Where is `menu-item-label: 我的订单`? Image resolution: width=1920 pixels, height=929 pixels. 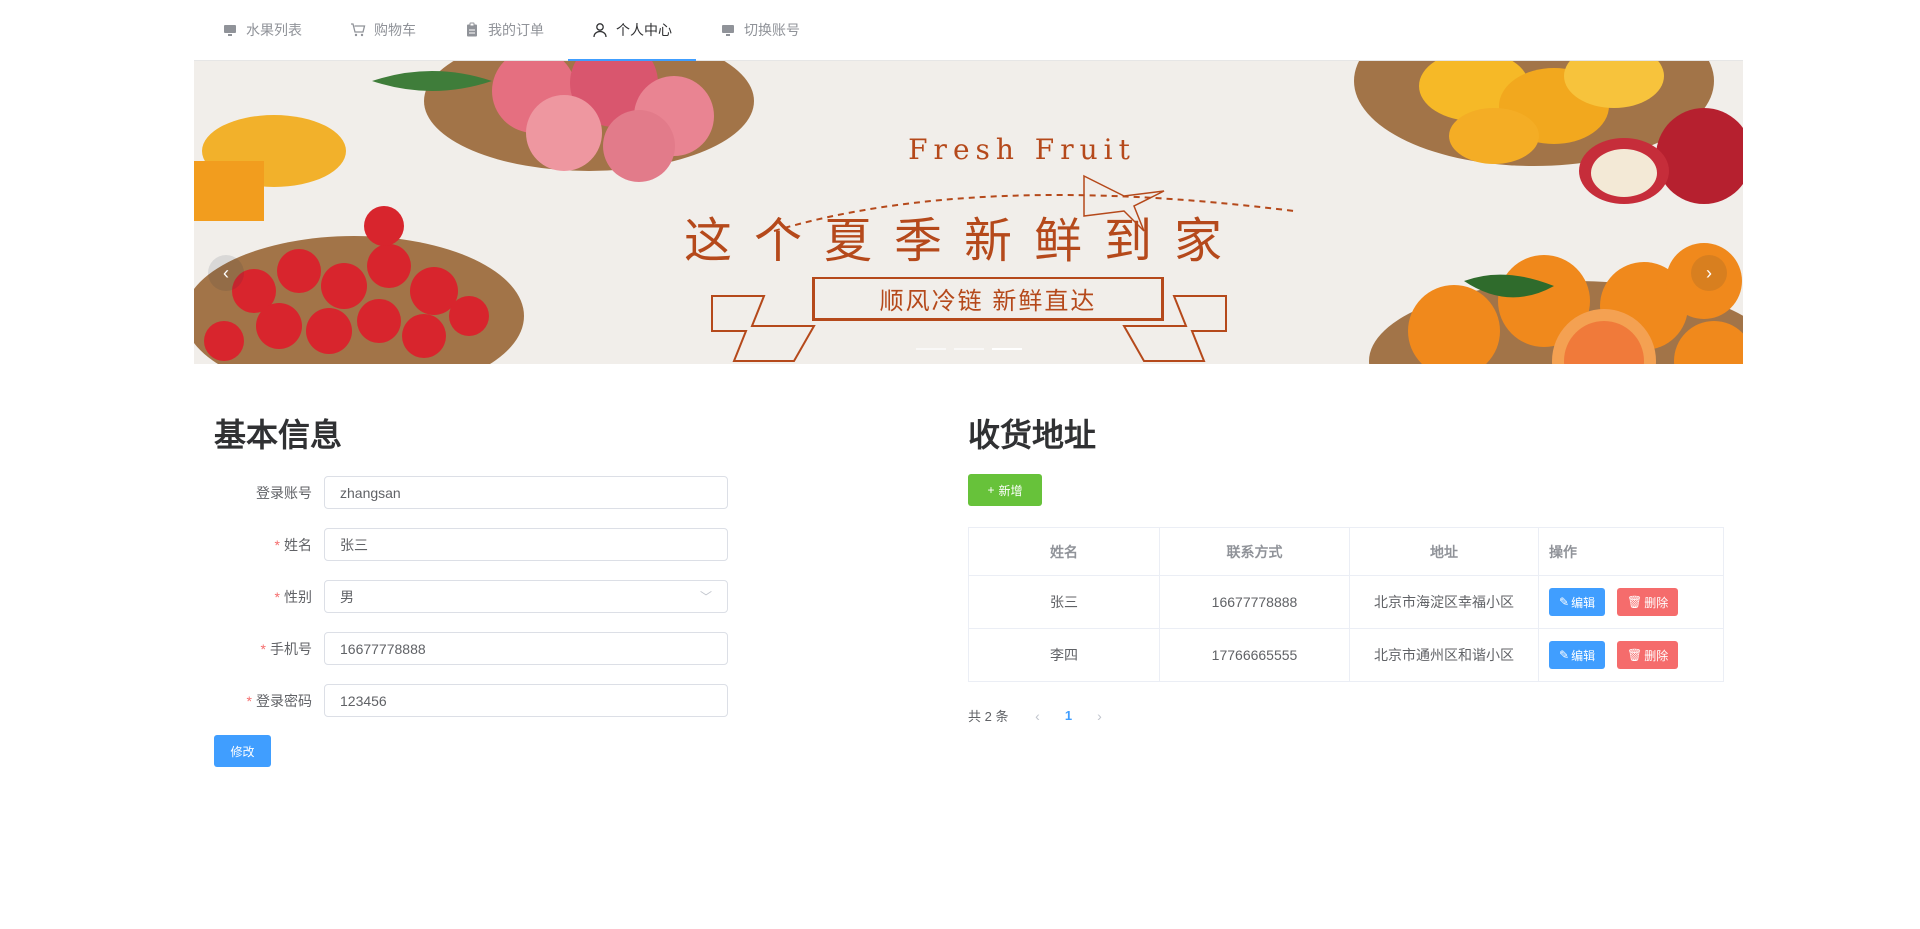 menu-item-label: 我的订单 is located at coordinates (516, 30).